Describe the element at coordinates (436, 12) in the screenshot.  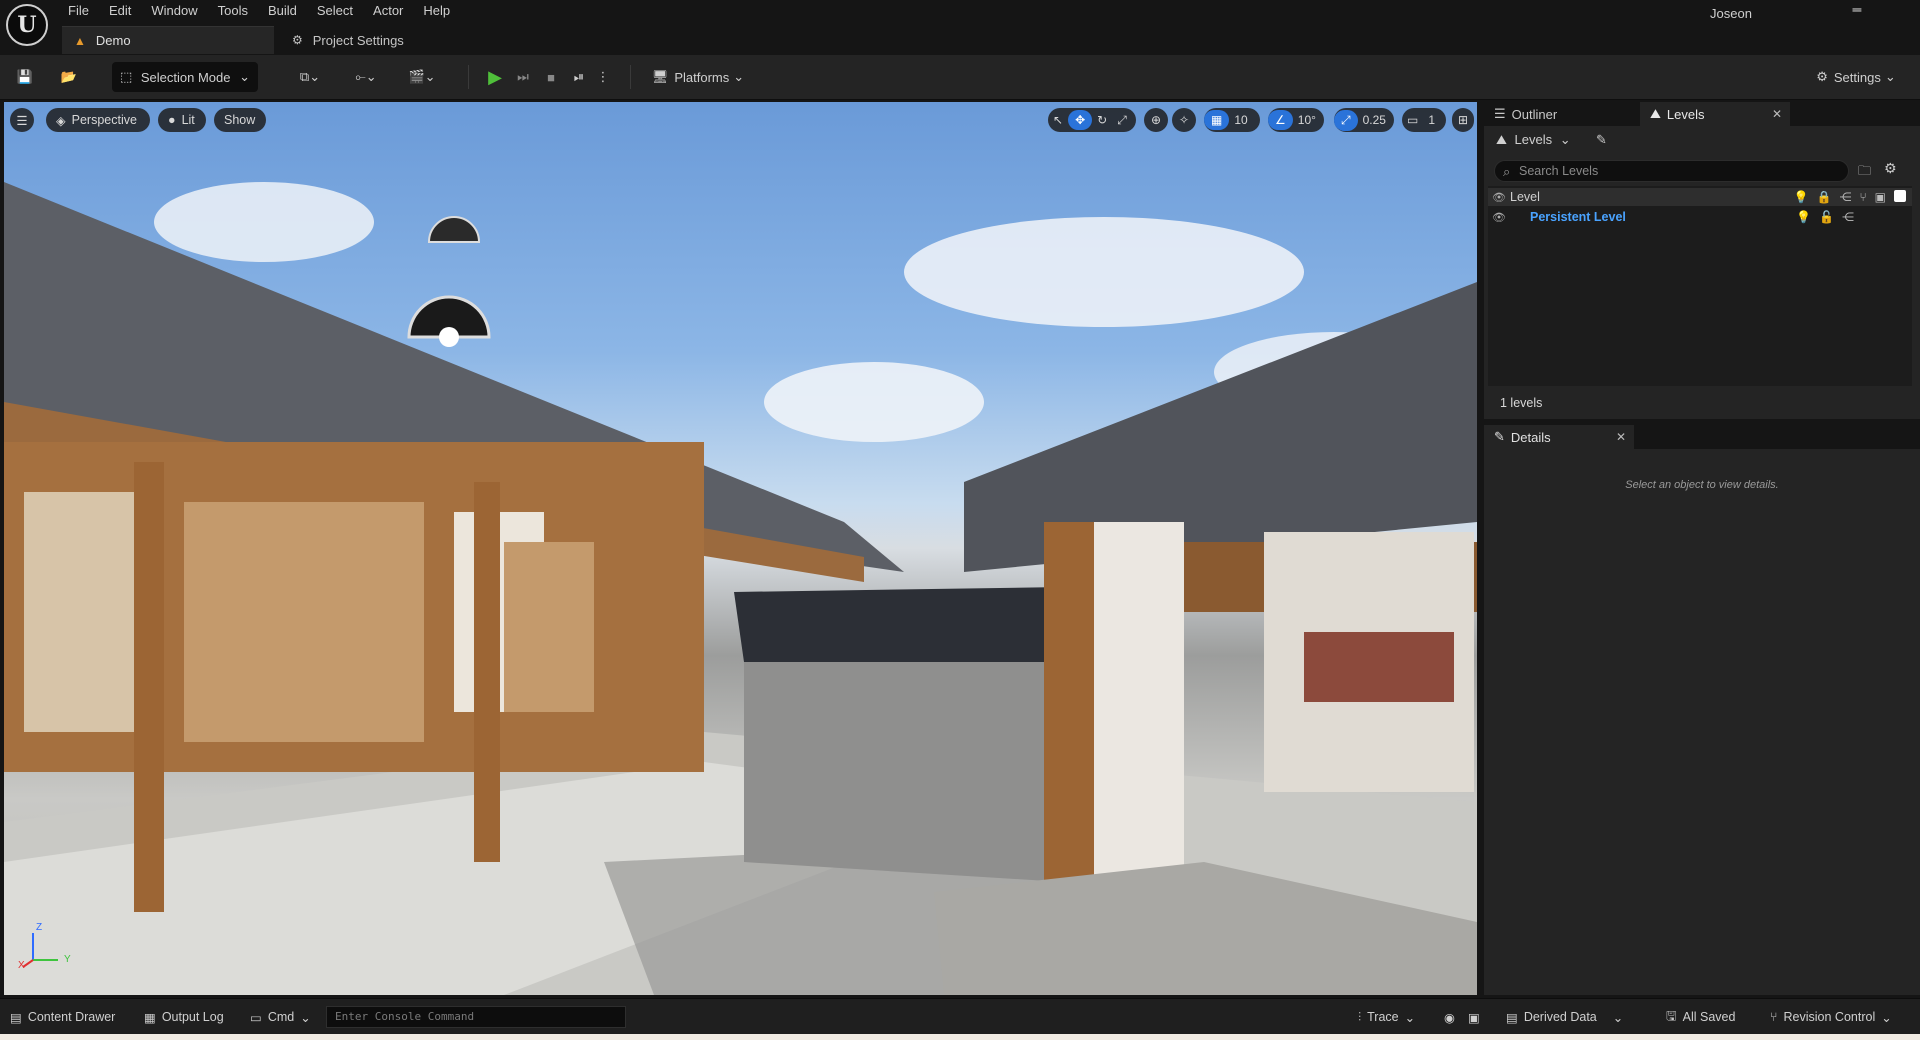
I see `menu-help: Help` at that location.